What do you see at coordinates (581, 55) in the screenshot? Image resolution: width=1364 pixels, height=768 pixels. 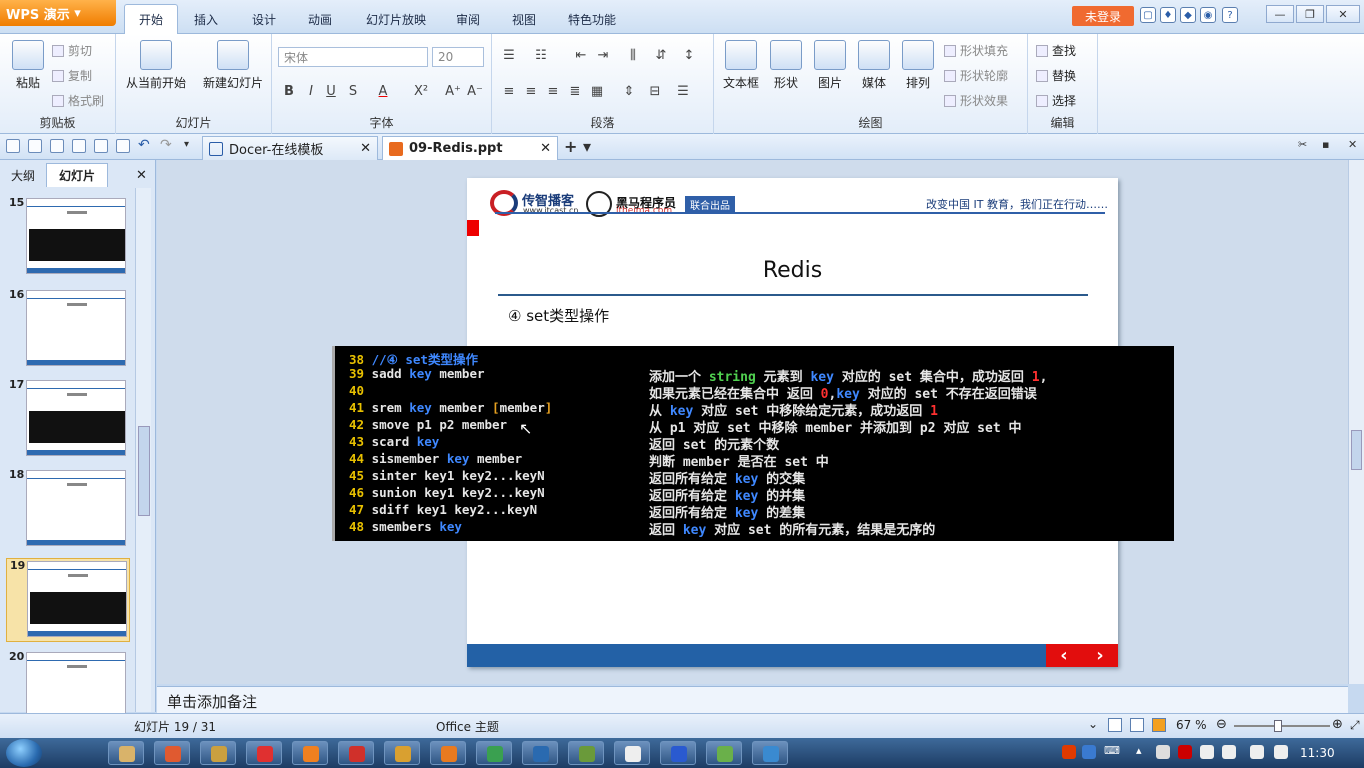 I see `indent-decrease-icon: ⇤` at bounding box center [581, 55].